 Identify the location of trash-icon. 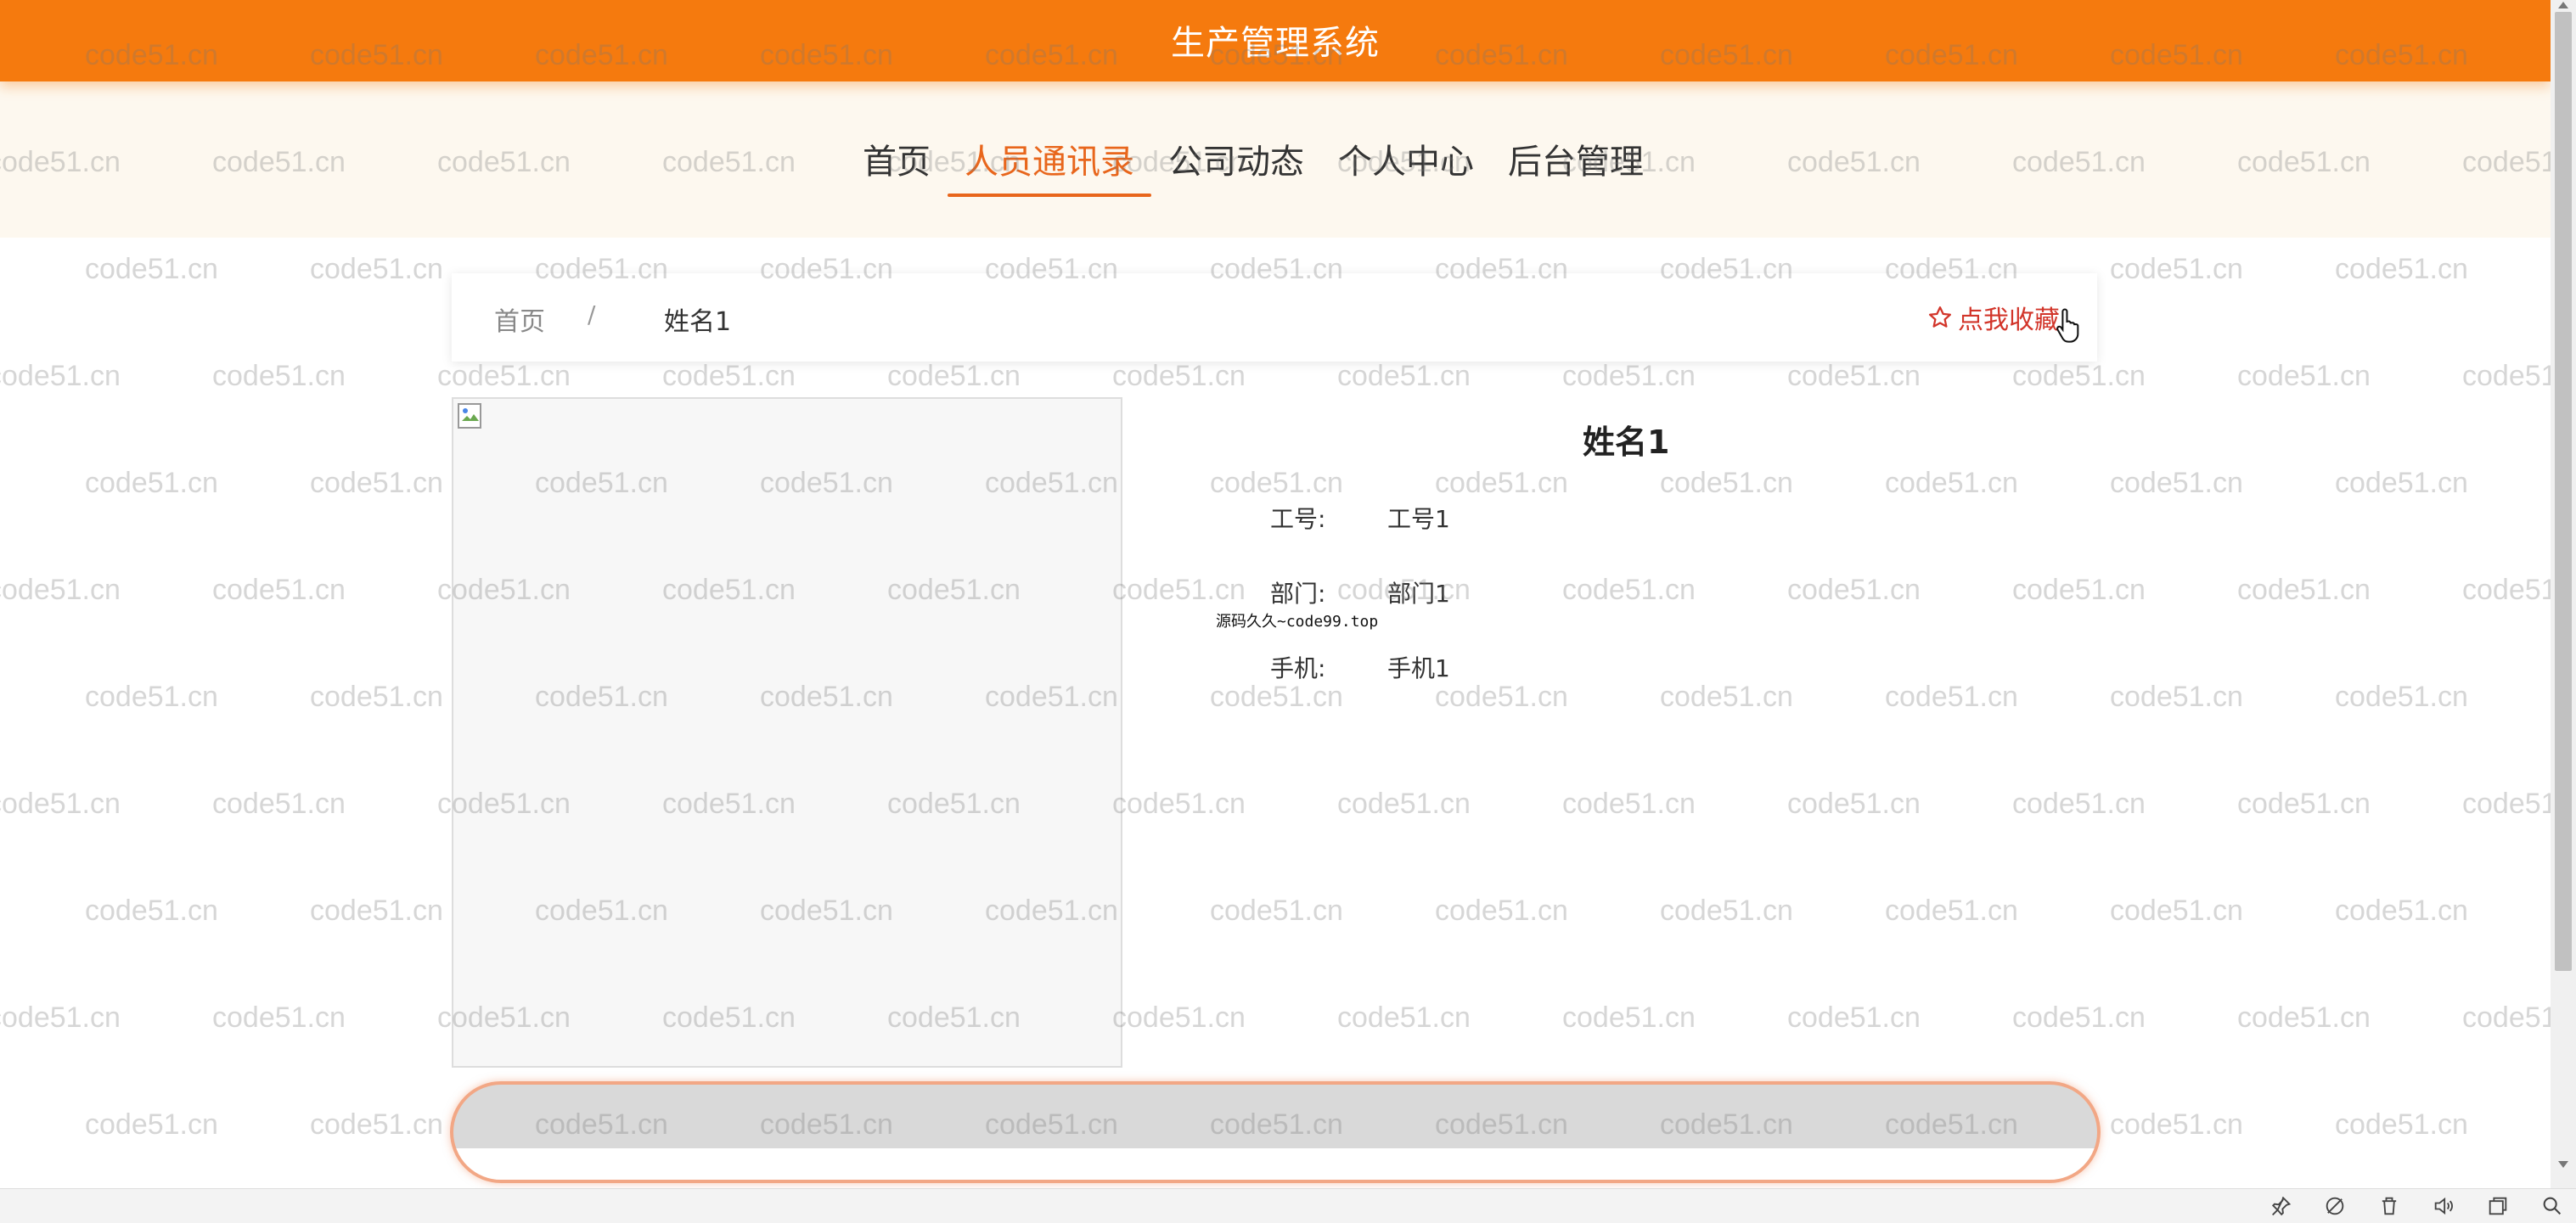
(2389, 1206).